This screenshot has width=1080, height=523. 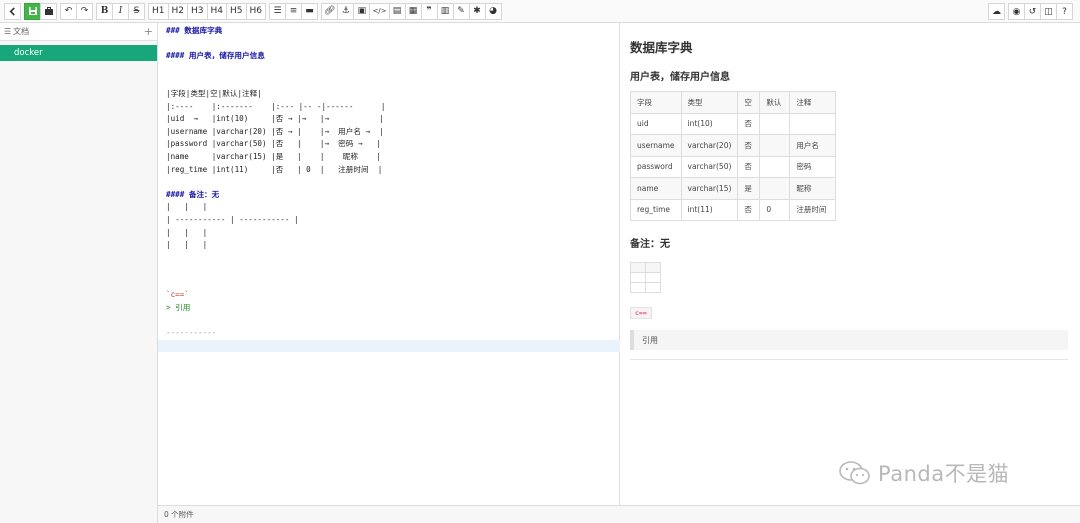 What do you see at coordinates (392, 107) in the screenshot?
I see `editor-line: |:---- |:------- |:--- |-- -|------ |` at bounding box center [392, 107].